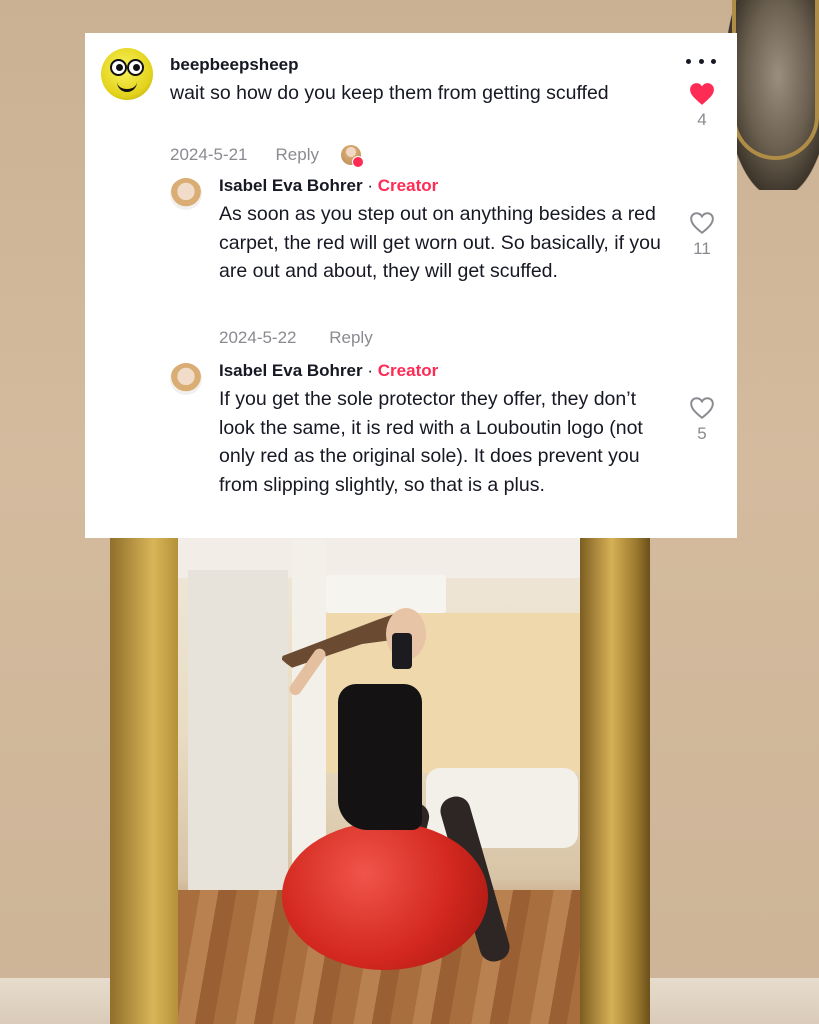 The width and height of the screenshot is (819, 1024). Describe the element at coordinates (238, 730) in the screenshot. I see `reflection-door` at that location.